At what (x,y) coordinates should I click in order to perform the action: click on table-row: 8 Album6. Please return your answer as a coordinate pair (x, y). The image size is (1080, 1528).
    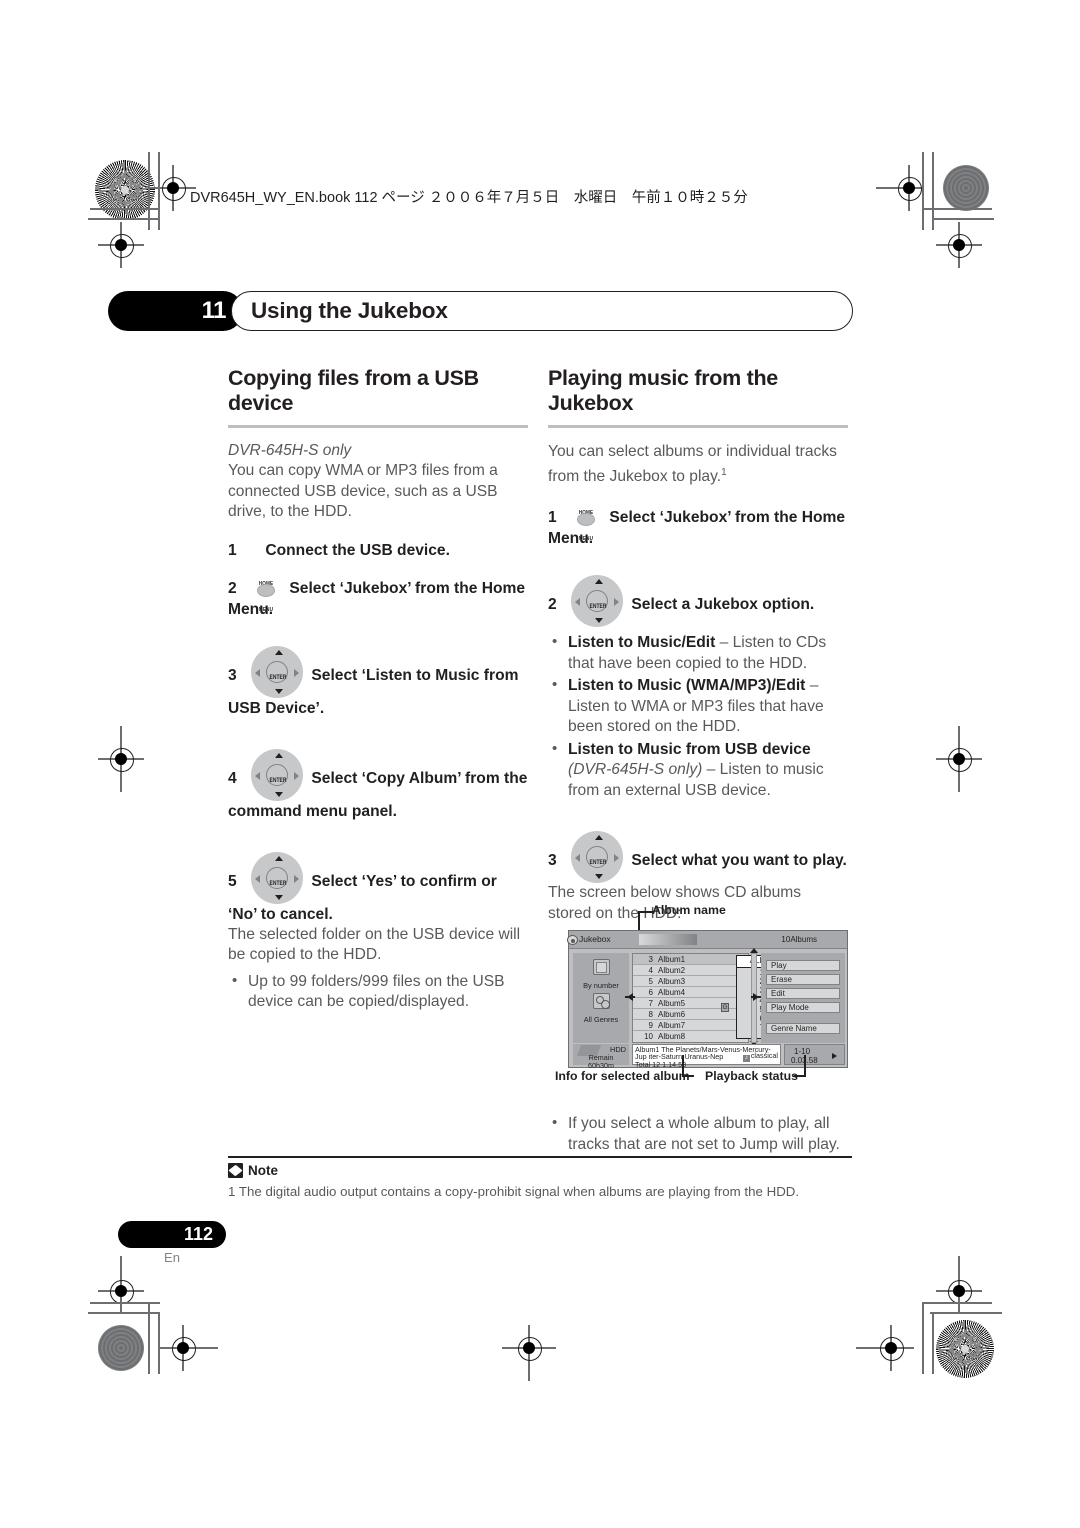
    Looking at the image, I should click on (690, 1014).